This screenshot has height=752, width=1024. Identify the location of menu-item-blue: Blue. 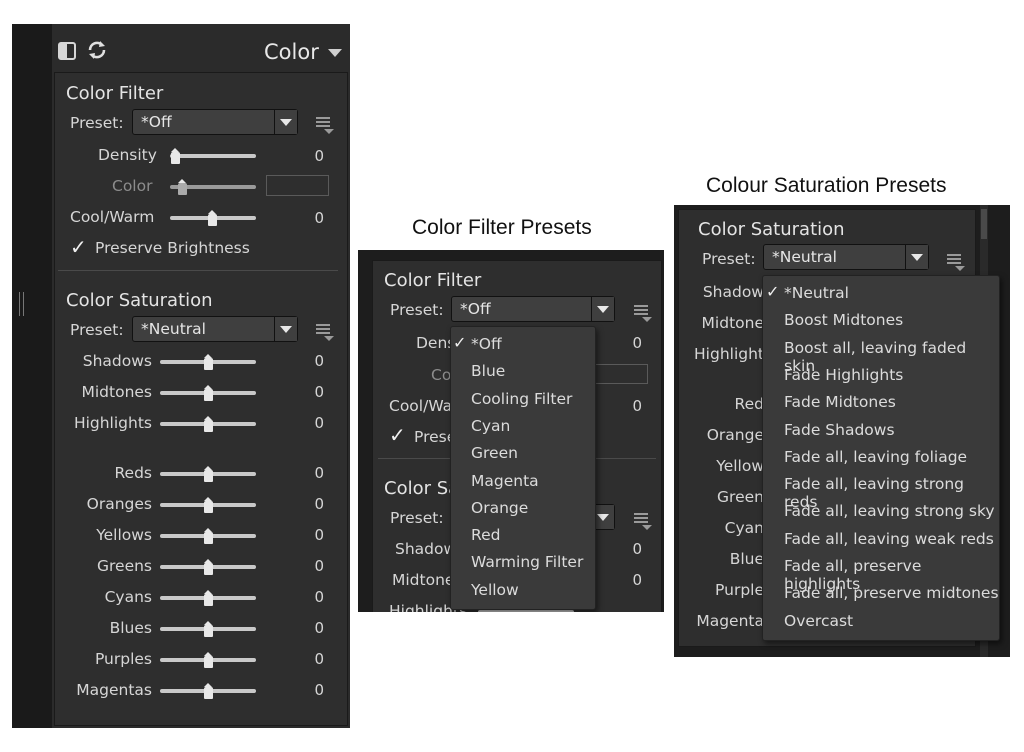
(488, 371).